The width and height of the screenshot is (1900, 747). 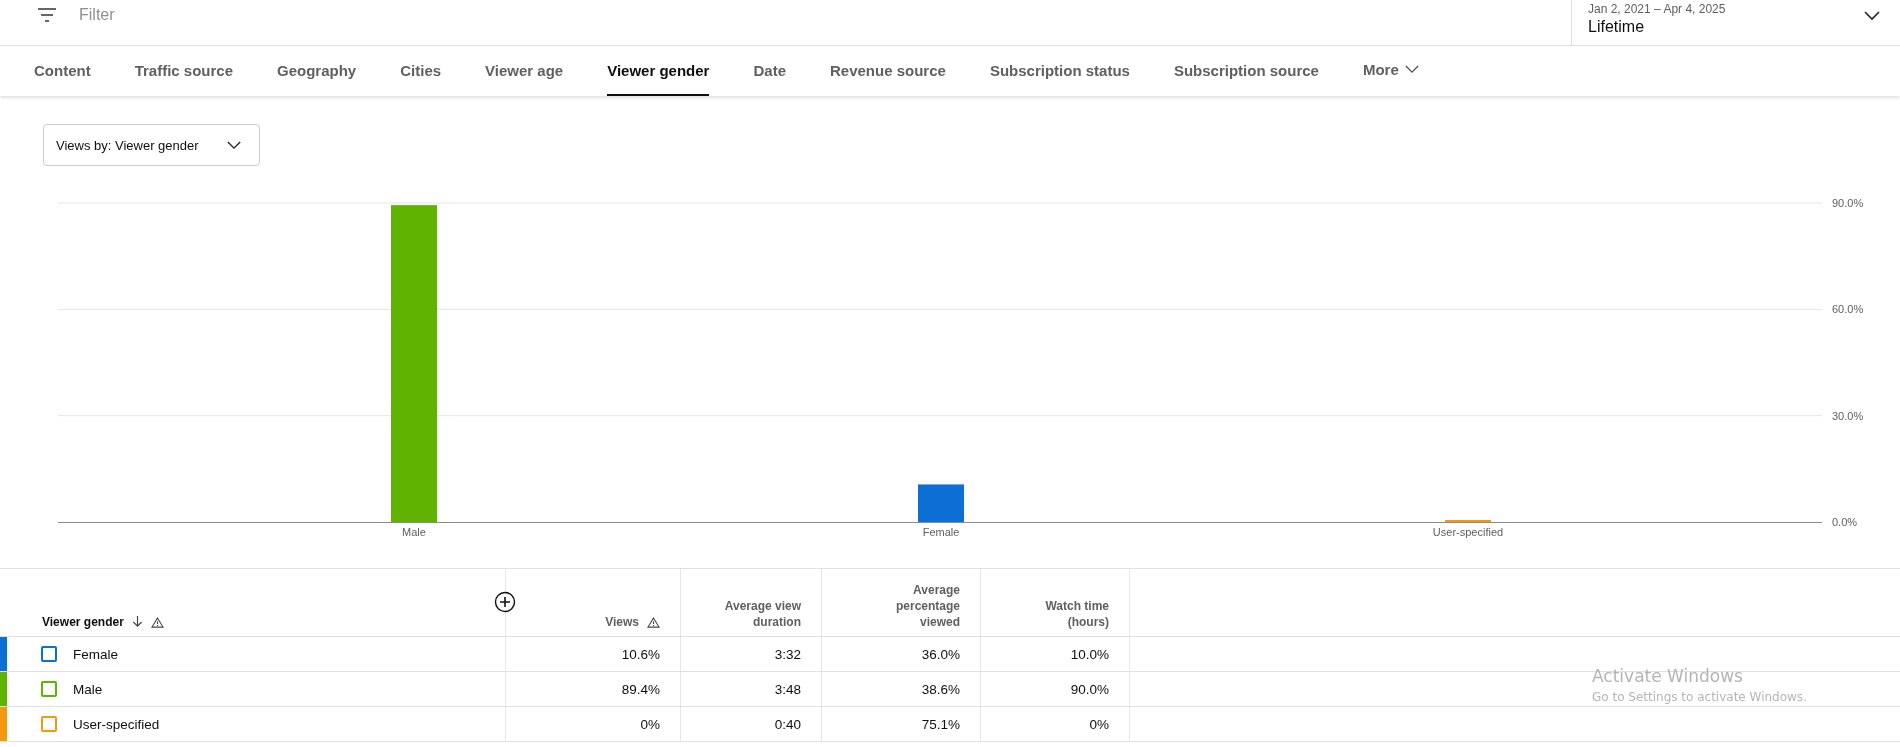 I want to click on y-axis-label: 60.0%, so click(x=1848, y=309).